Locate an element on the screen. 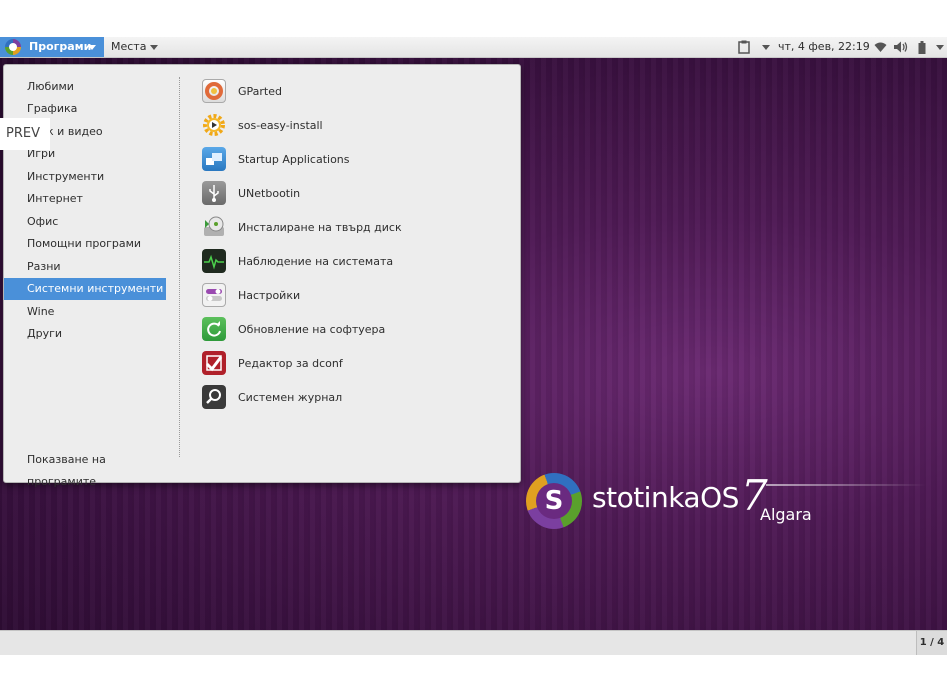 The image size is (947, 699). battery-icon is located at coordinates (922, 47).